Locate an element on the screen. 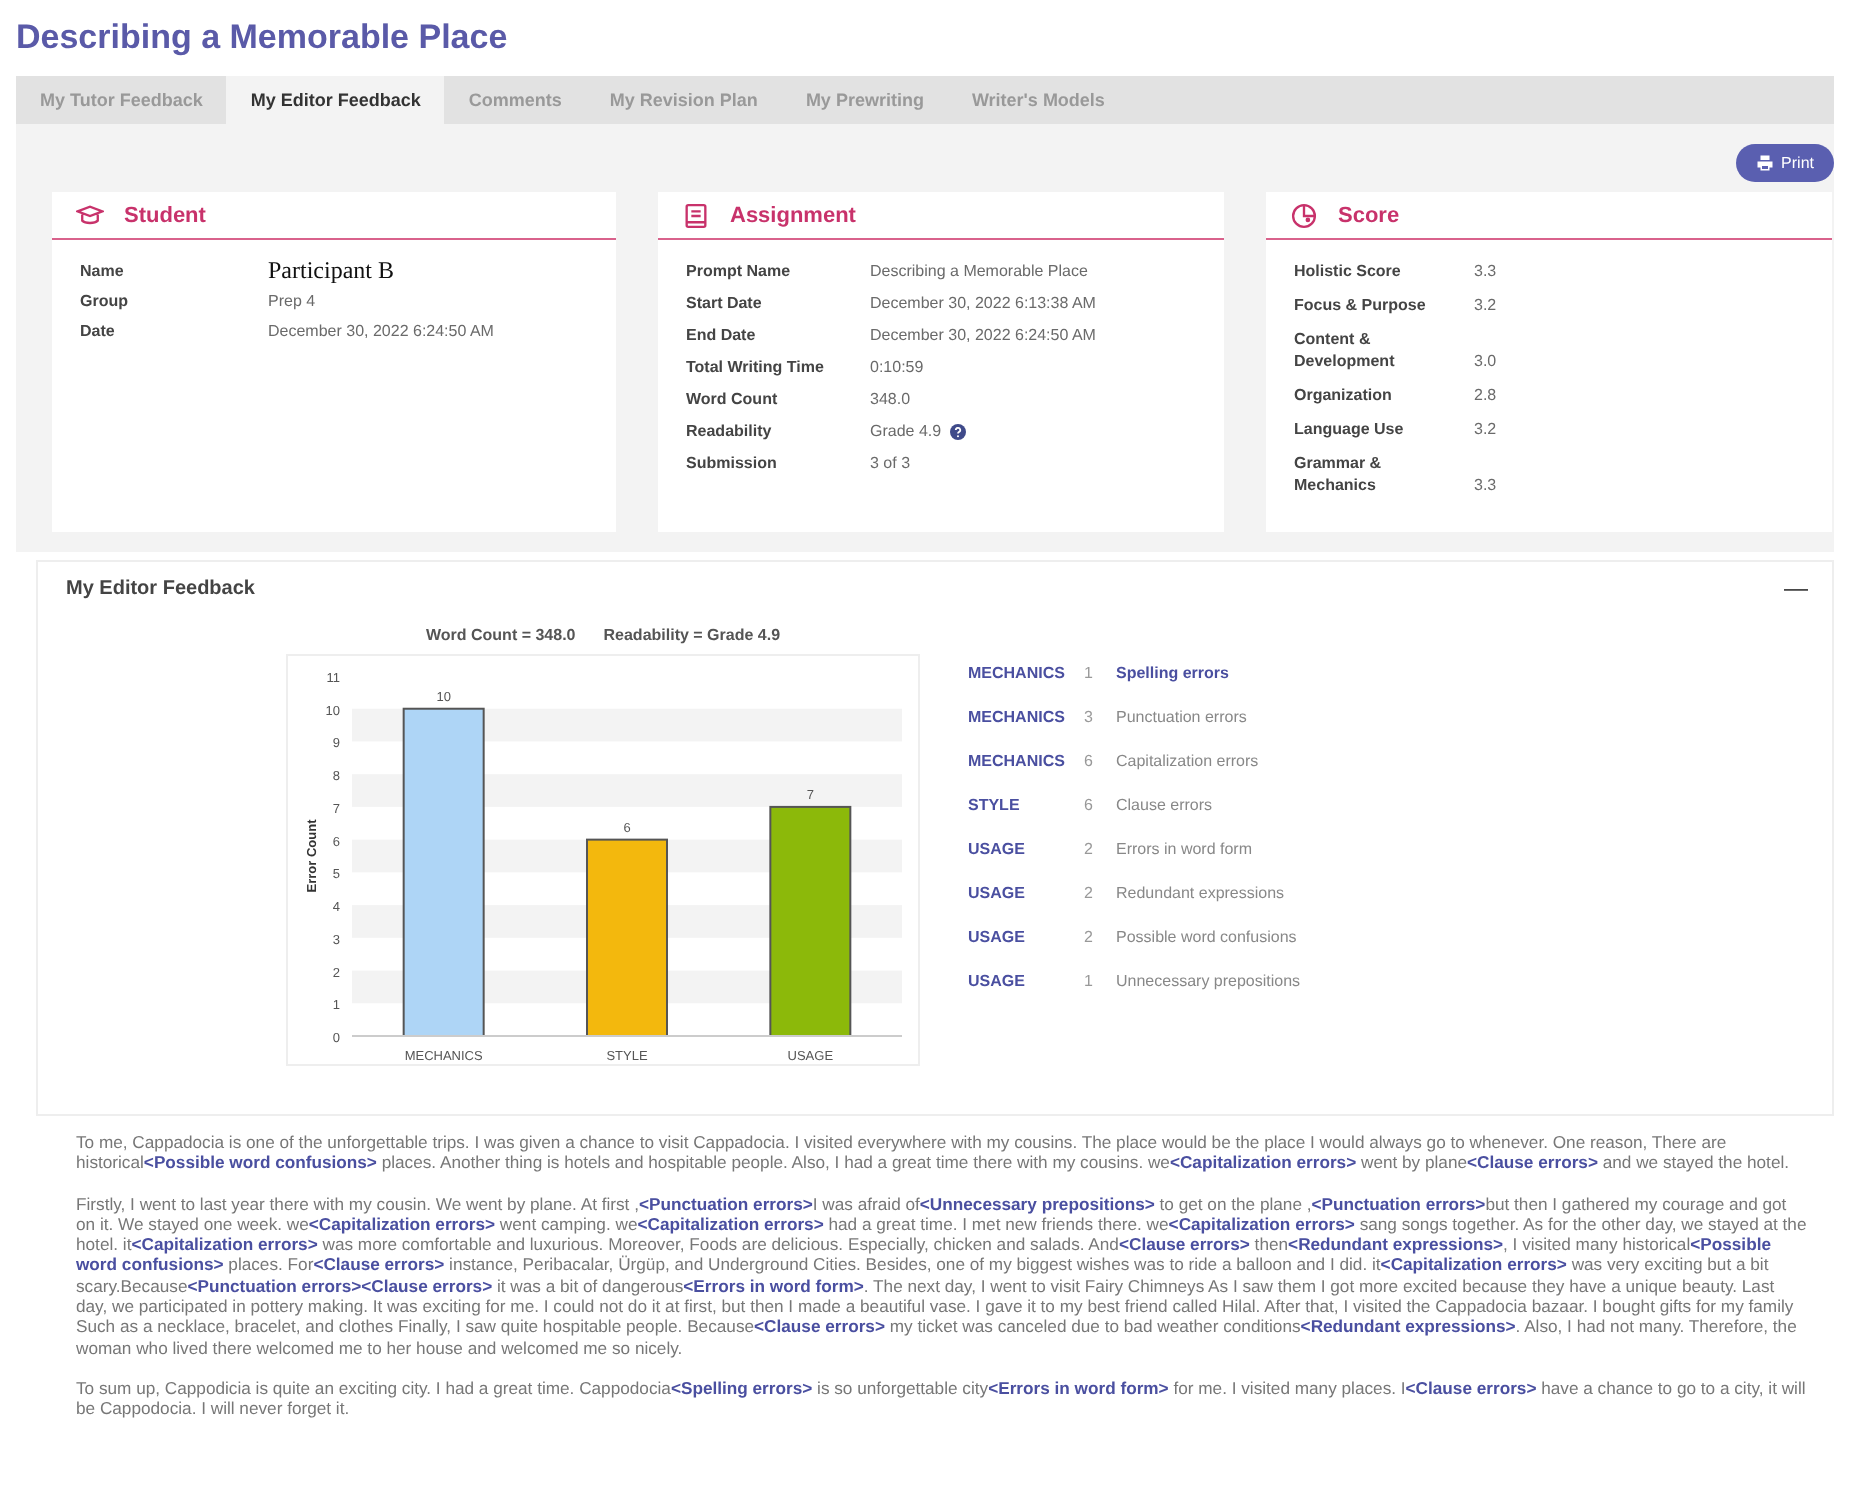 This screenshot has height=1506, width=1850. field-label: Group is located at coordinates (105, 301).